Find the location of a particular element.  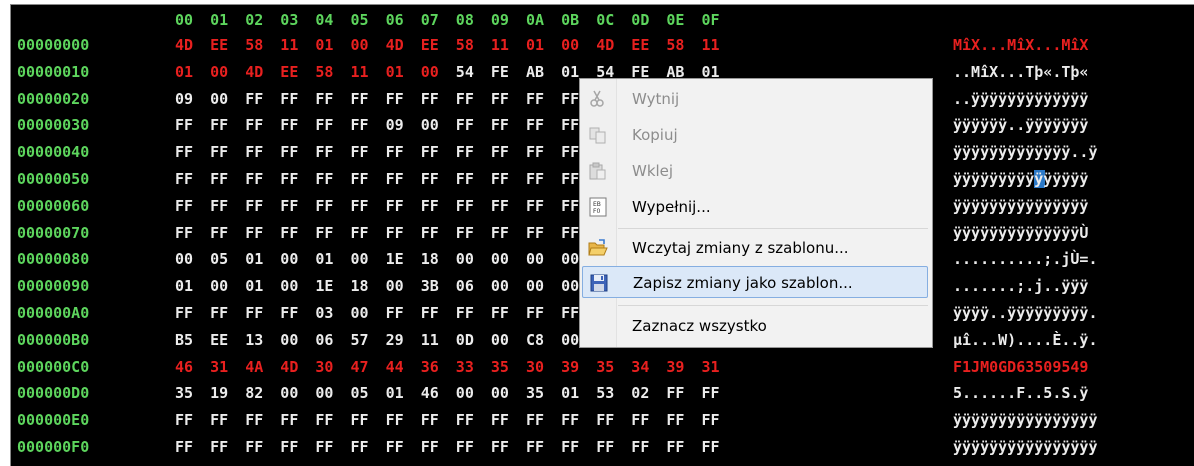

hex-byte-cell: 06 is located at coordinates (324, 340).